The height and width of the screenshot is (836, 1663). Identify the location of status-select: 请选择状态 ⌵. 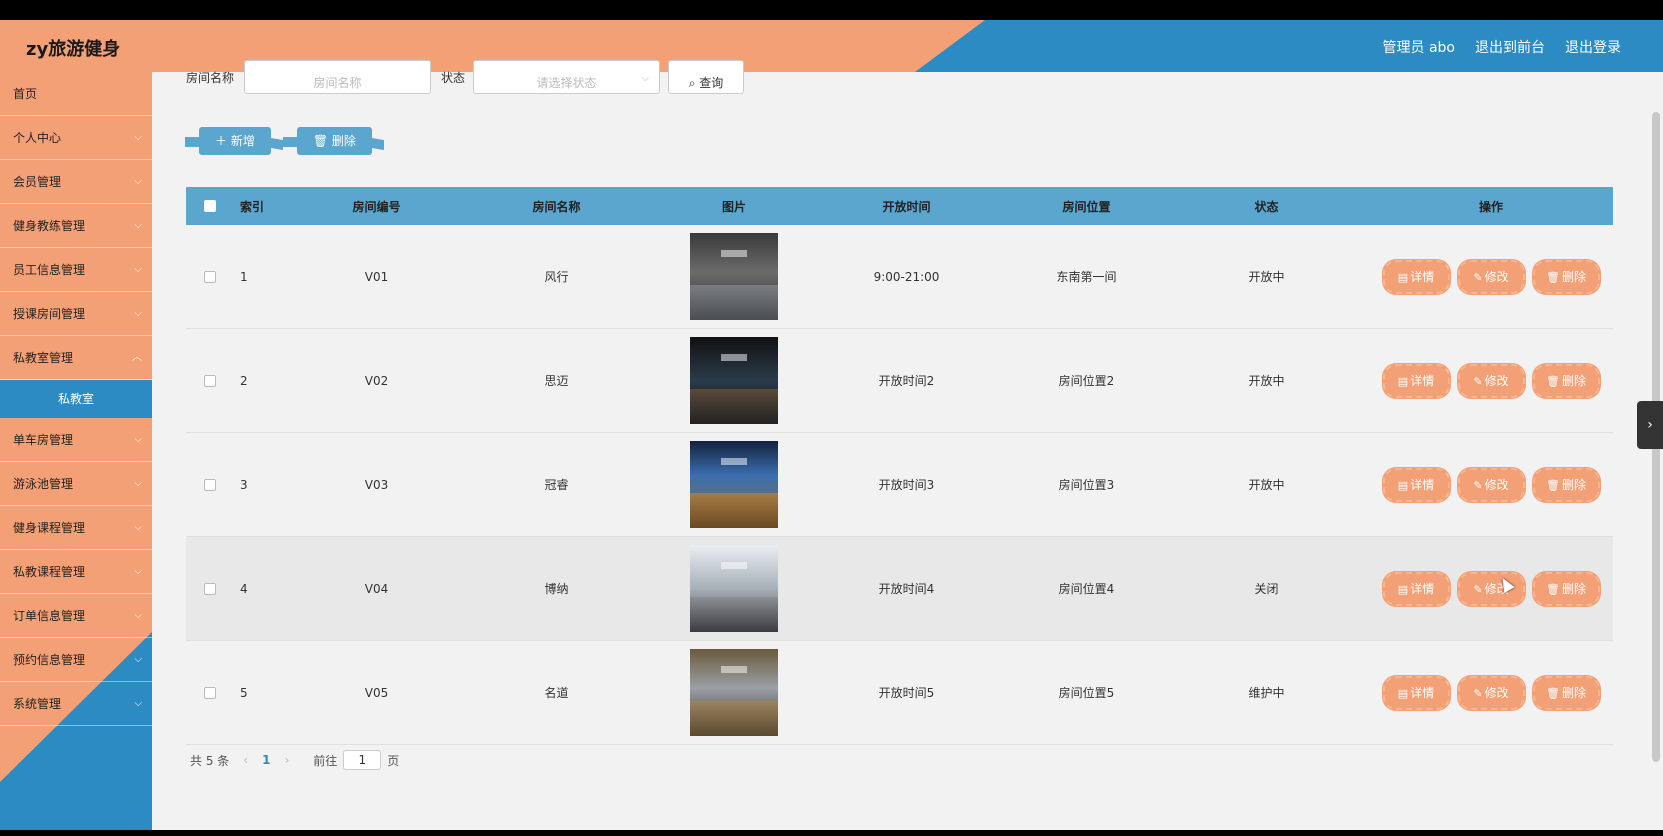
(567, 77).